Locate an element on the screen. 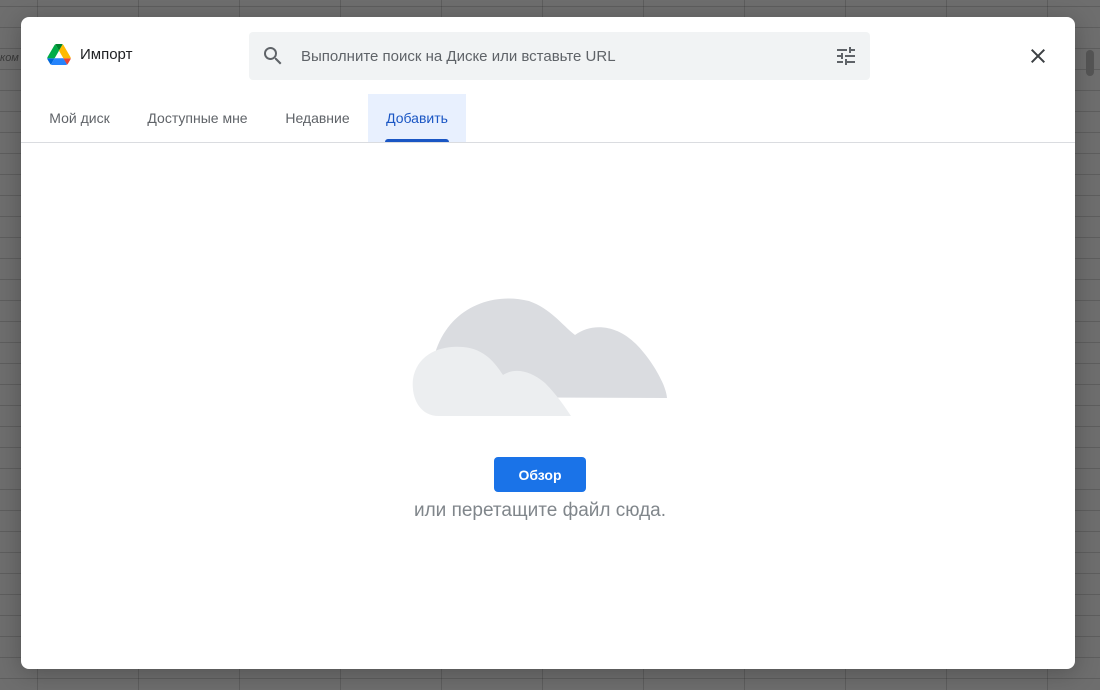  drop-hint-text: или перетащите файл сюда. is located at coordinates (540, 510).